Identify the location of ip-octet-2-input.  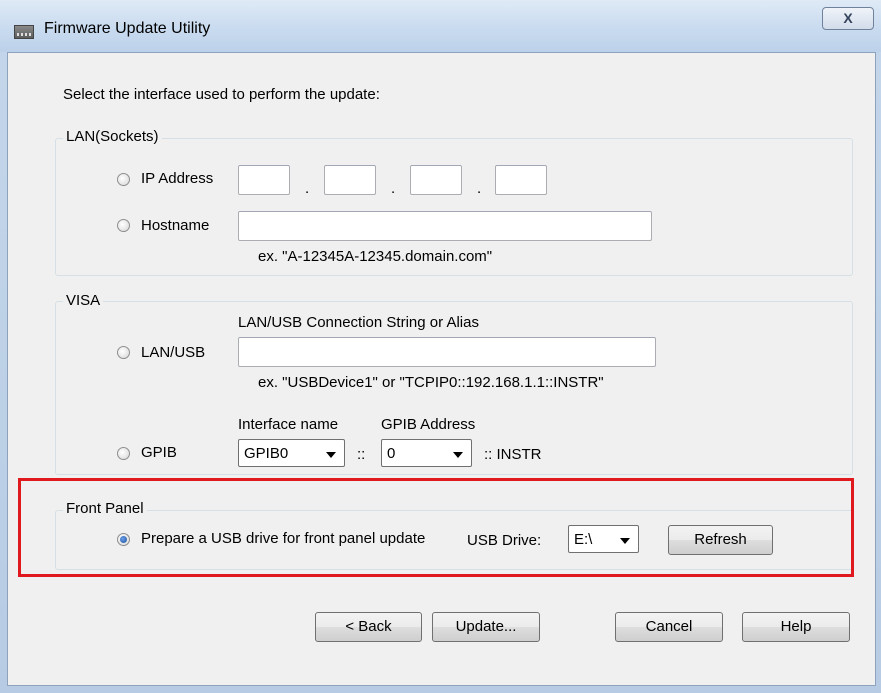
(350, 180).